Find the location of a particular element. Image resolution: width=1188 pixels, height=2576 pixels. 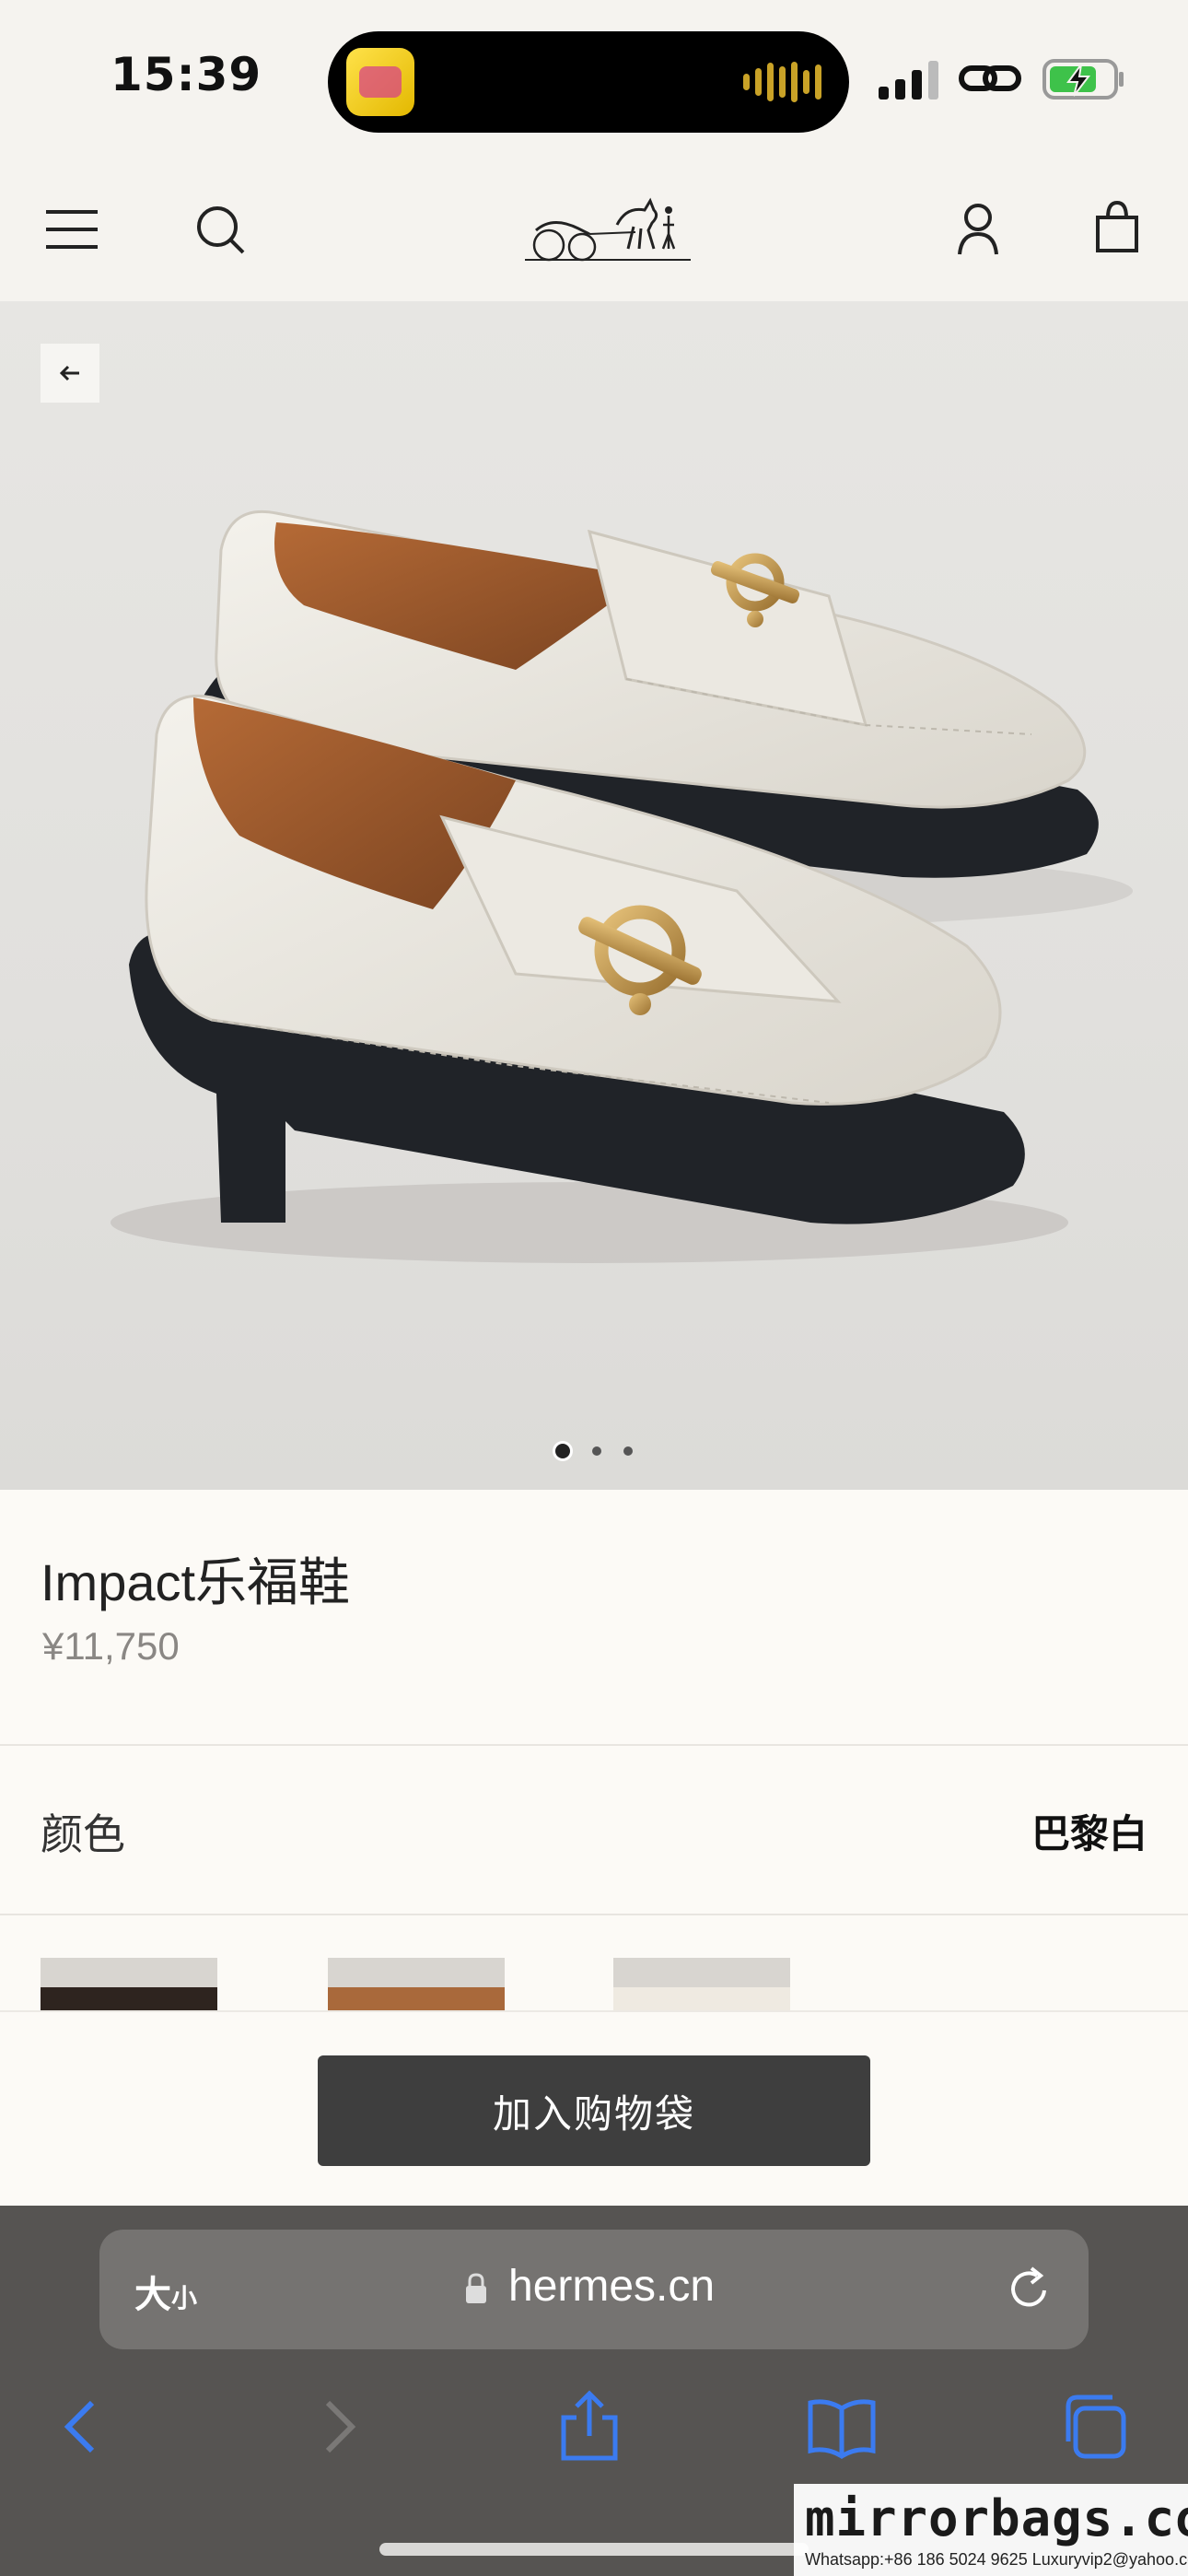

site-header is located at coordinates (594, 229).